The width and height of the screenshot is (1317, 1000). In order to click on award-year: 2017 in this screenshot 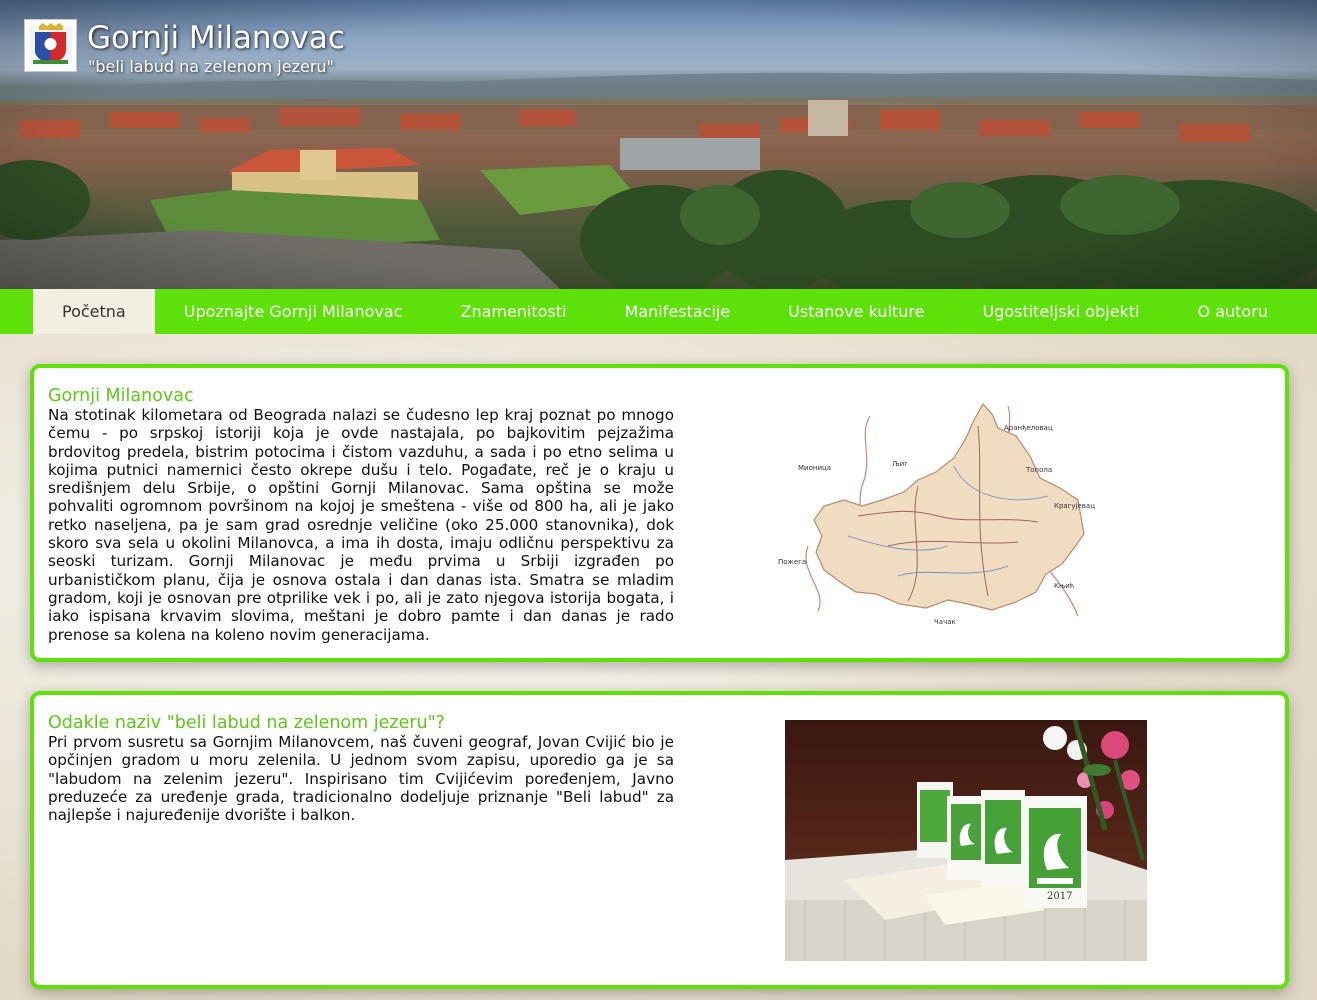, I will do `click(1059, 896)`.